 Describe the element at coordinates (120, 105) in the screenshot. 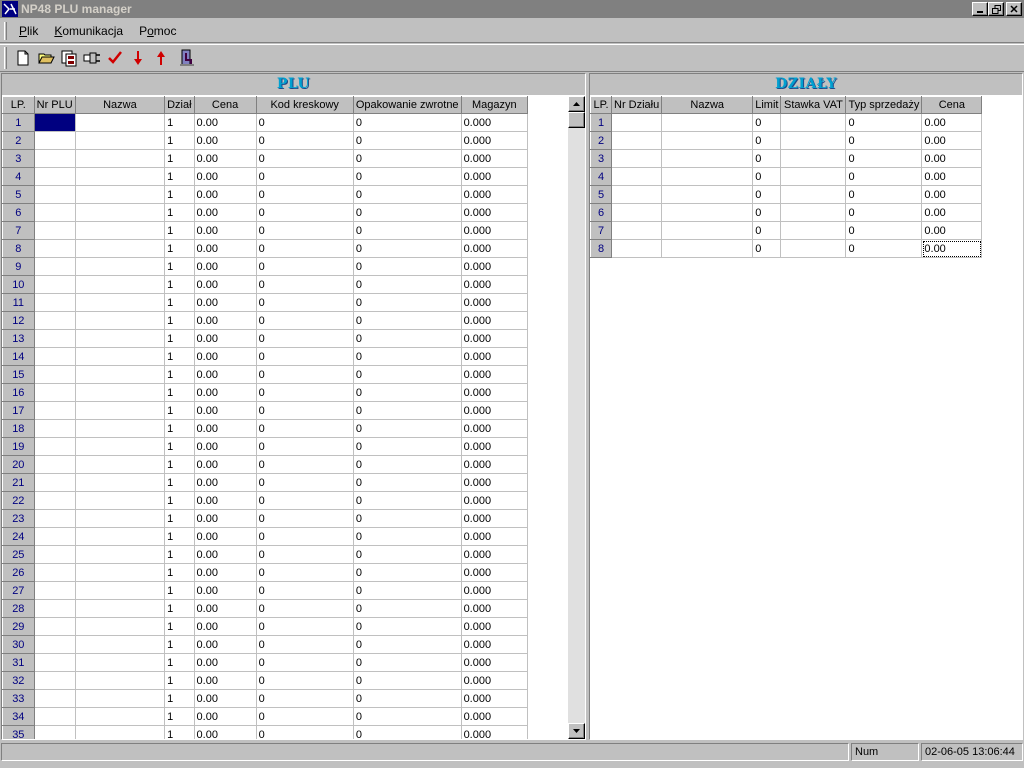

I see `plu-column-header: Nazwa` at that location.